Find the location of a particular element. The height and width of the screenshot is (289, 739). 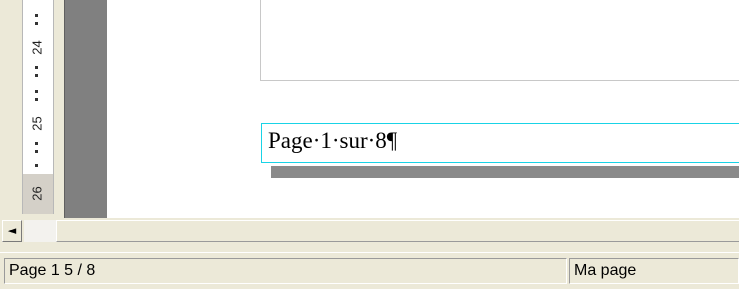

page-number-field: Page 1 5 / 8 is located at coordinates (285, 271).